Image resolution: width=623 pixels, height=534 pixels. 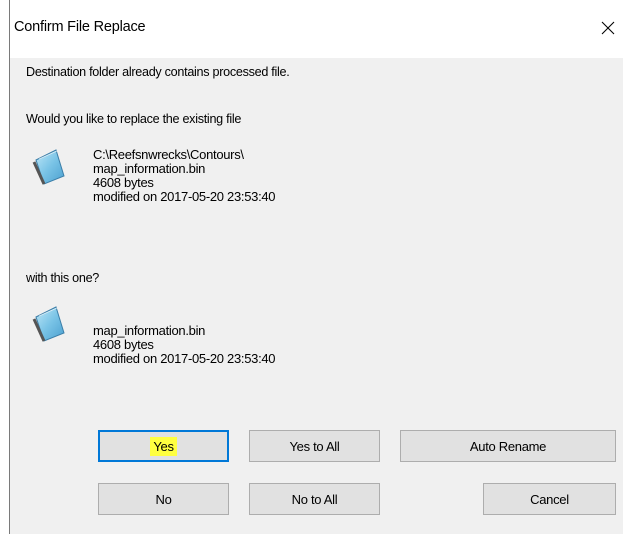 I want to click on existing-file-name: map_information.bin, so click(x=149, y=168).